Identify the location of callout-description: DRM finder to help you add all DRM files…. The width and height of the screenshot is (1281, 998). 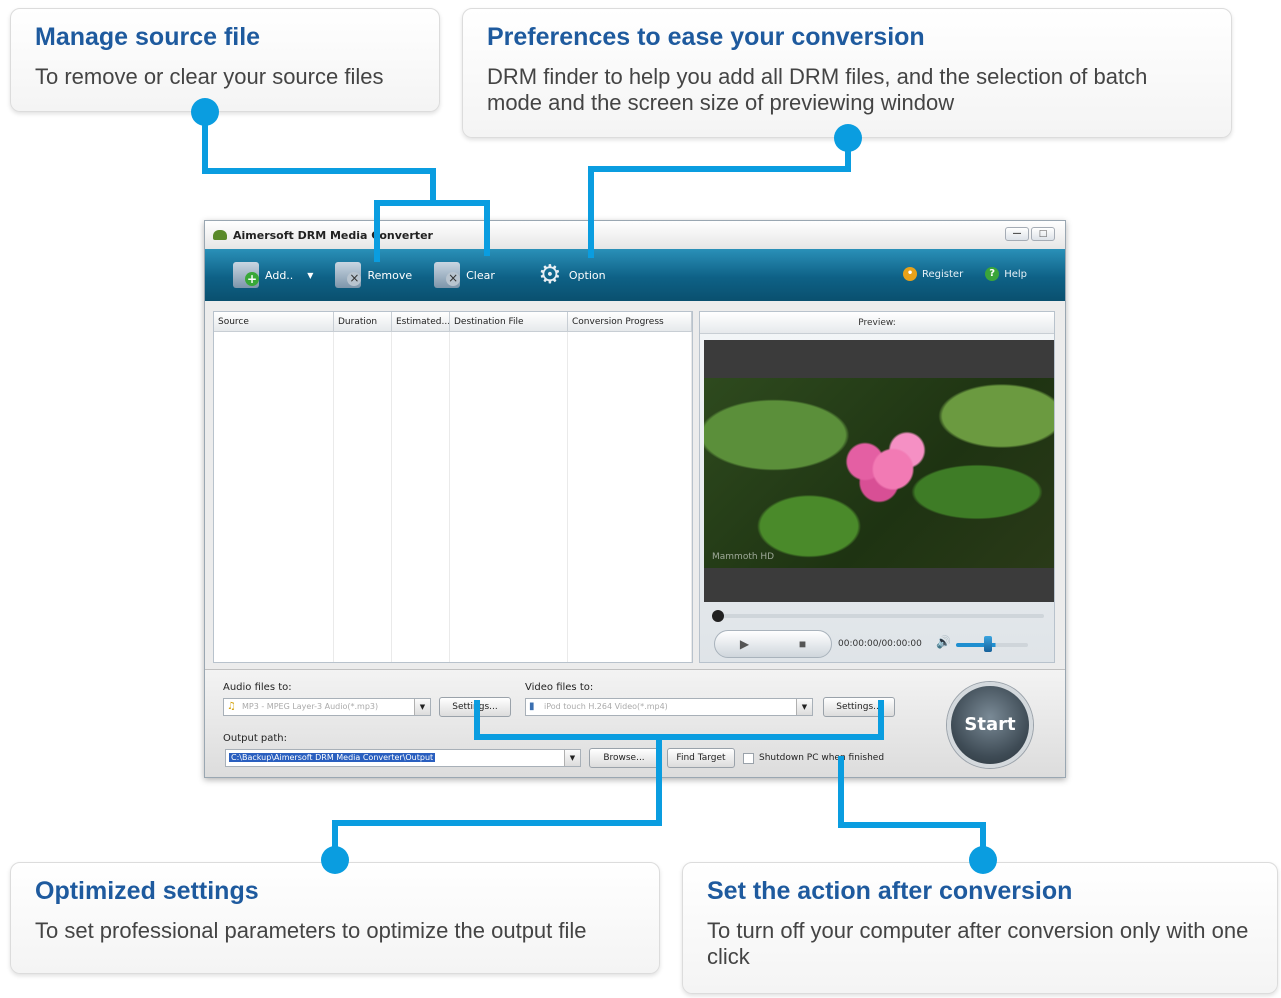
(817, 89).